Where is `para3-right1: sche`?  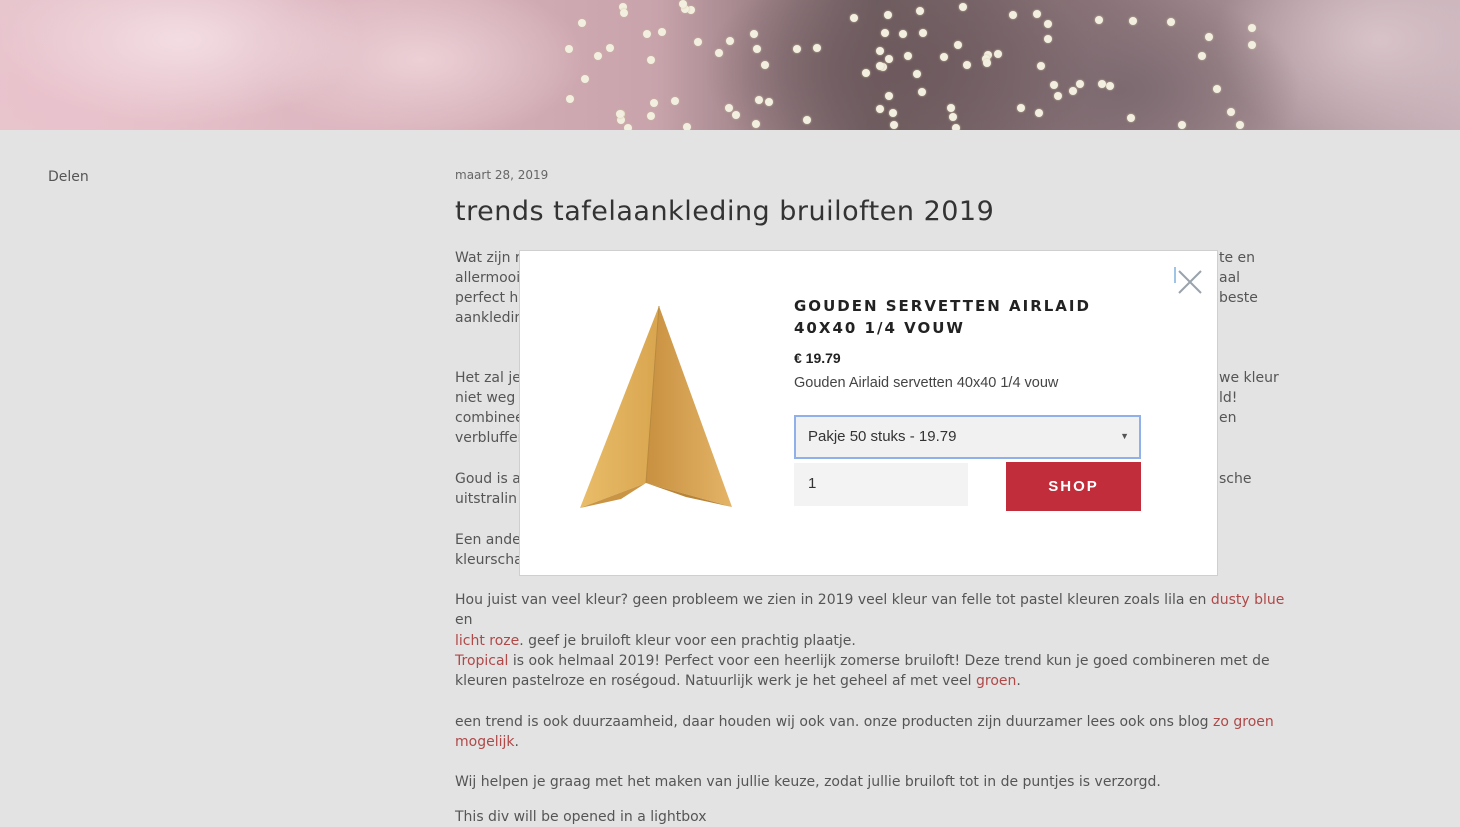 para3-right1: sche is located at coordinates (1235, 479).